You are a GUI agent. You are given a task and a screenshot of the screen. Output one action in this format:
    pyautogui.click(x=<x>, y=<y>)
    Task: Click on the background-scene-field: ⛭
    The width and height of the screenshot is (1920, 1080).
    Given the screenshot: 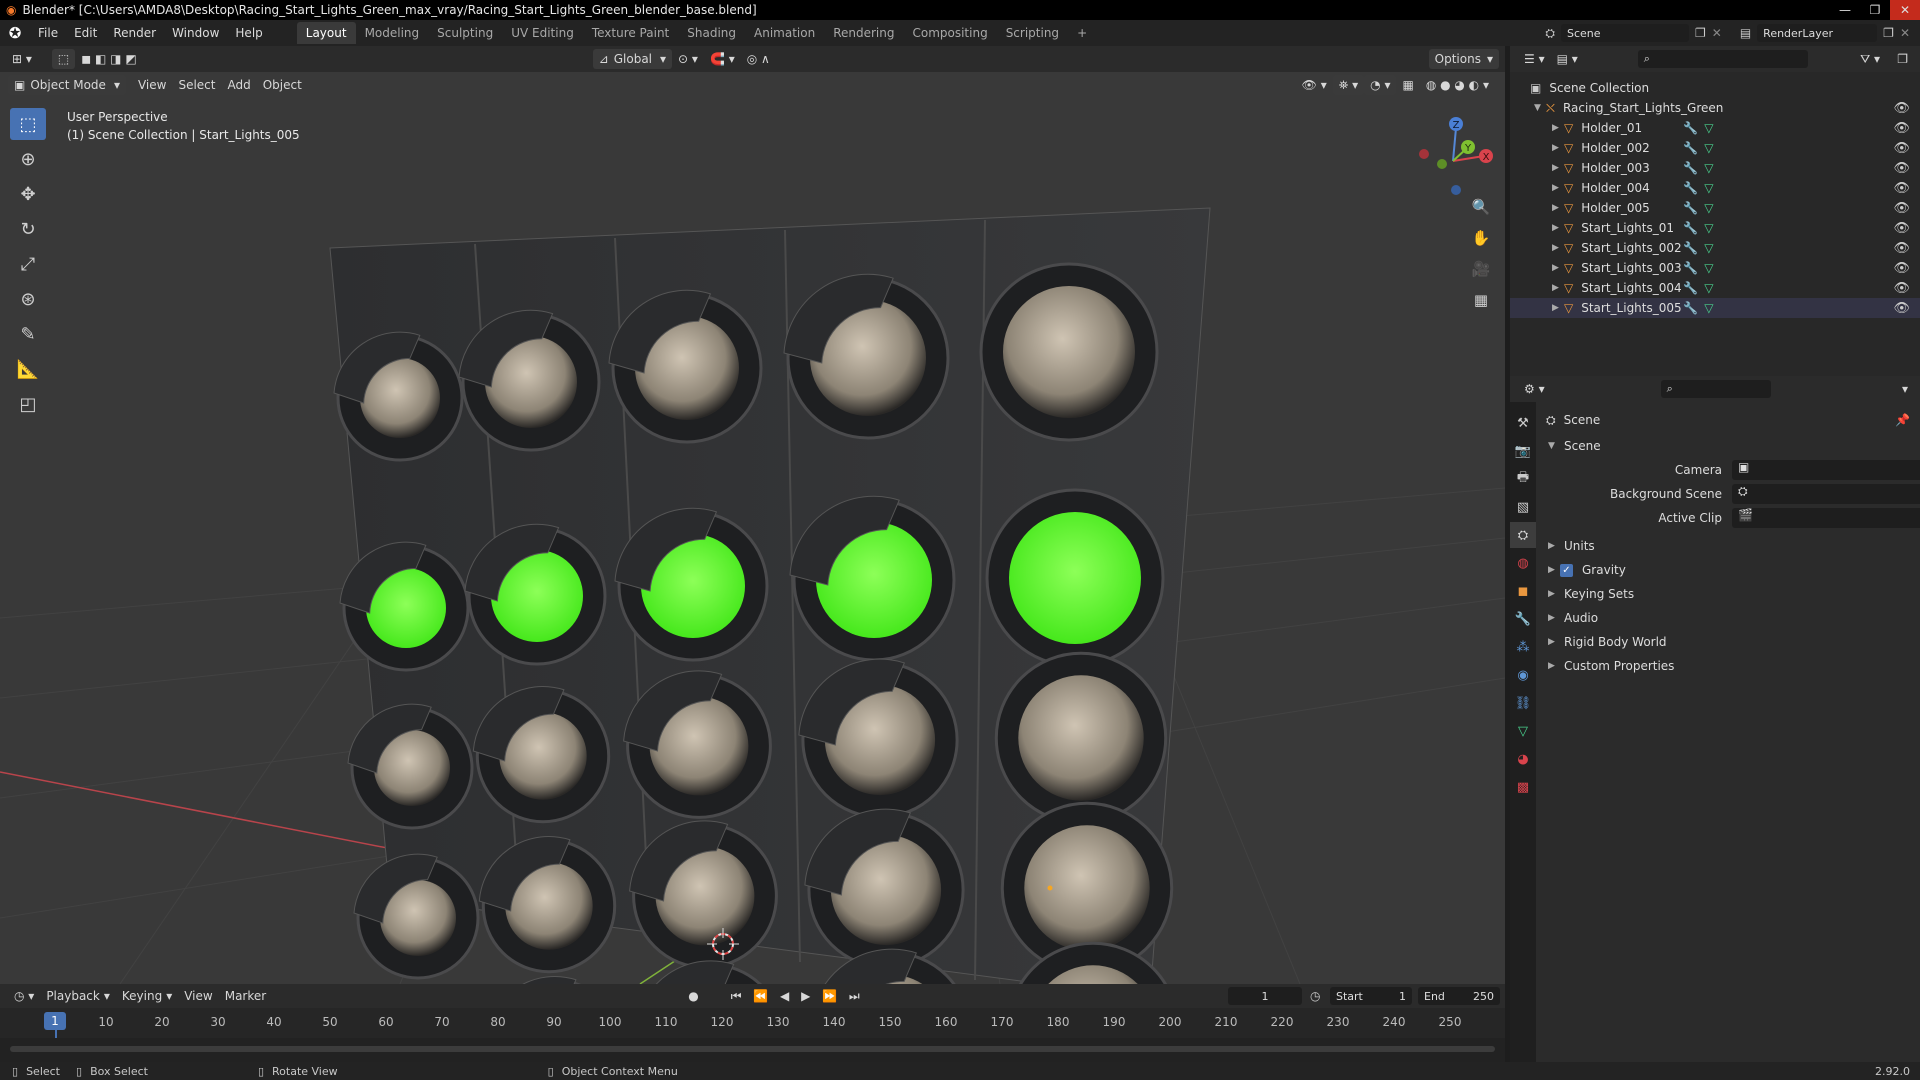 What is the action you would take?
    pyautogui.click(x=1826, y=494)
    